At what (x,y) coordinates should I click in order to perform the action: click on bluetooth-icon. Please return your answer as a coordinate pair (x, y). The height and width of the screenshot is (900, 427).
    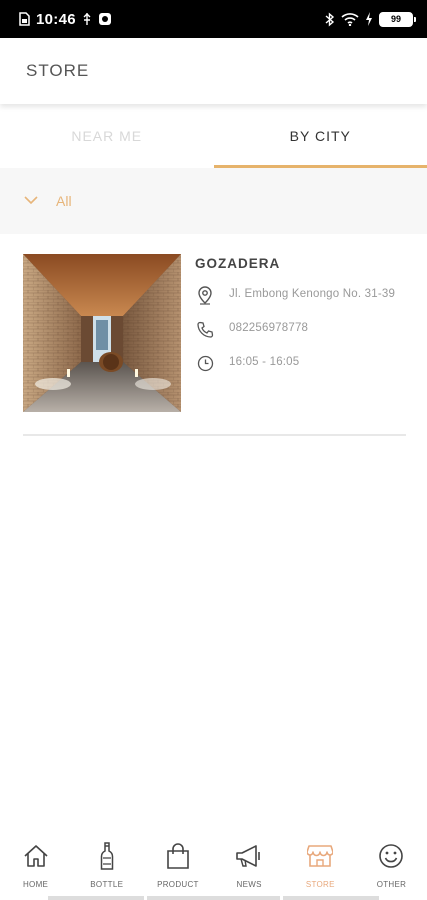
    Looking at the image, I should click on (330, 19).